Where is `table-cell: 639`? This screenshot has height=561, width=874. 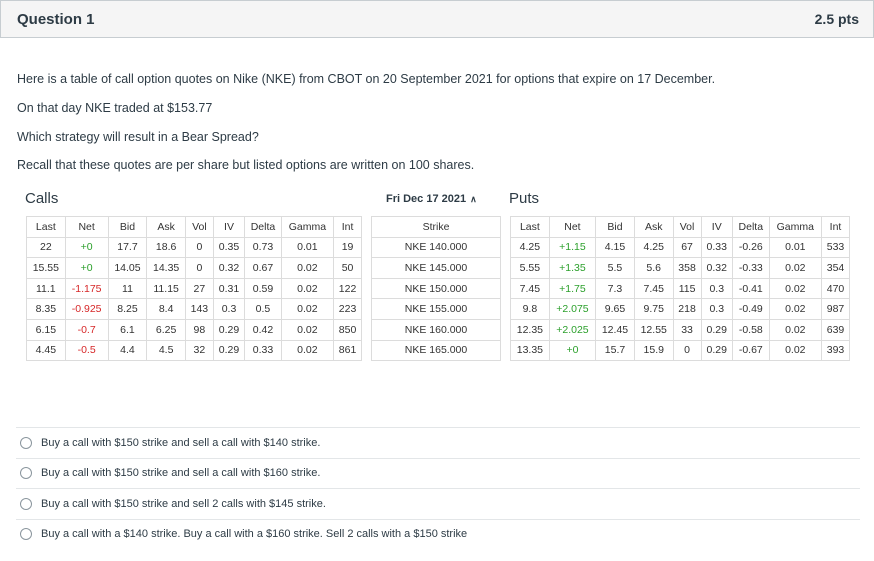 table-cell: 639 is located at coordinates (835, 329).